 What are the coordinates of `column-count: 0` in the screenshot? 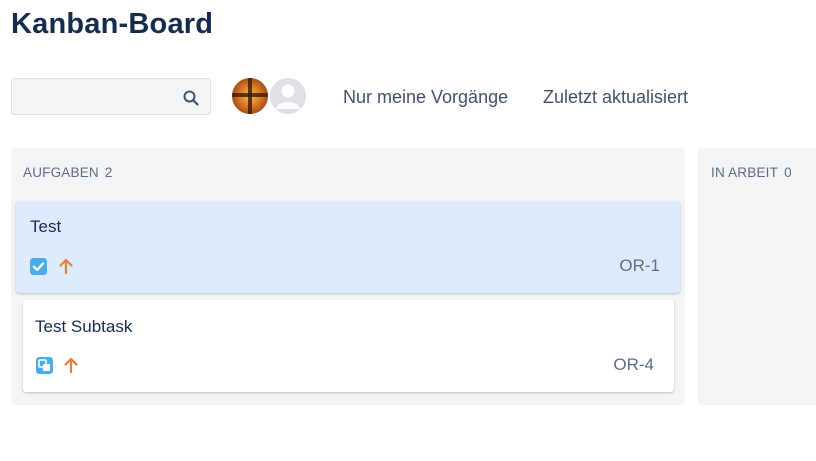 It's located at (788, 172).